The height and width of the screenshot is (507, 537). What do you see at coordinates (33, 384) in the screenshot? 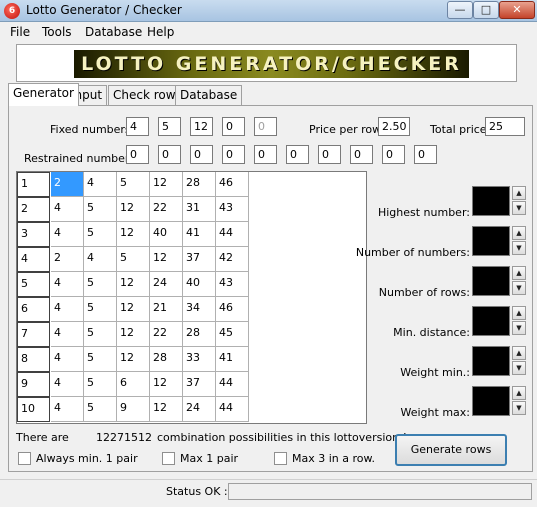
I see `row-number-cell: 9` at bounding box center [33, 384].